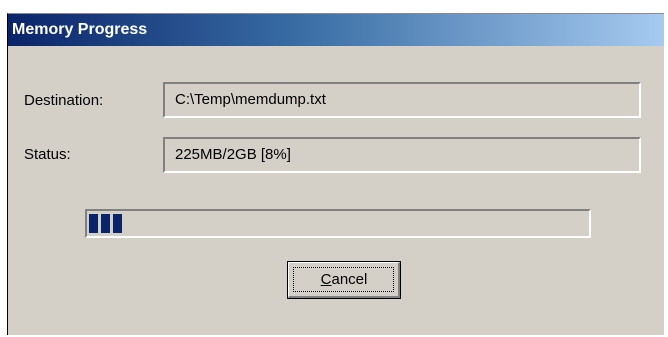 The height and width of the screenshot is (337, 668). I want to click on cancel-button-label: Cancel, so click(344, 280).